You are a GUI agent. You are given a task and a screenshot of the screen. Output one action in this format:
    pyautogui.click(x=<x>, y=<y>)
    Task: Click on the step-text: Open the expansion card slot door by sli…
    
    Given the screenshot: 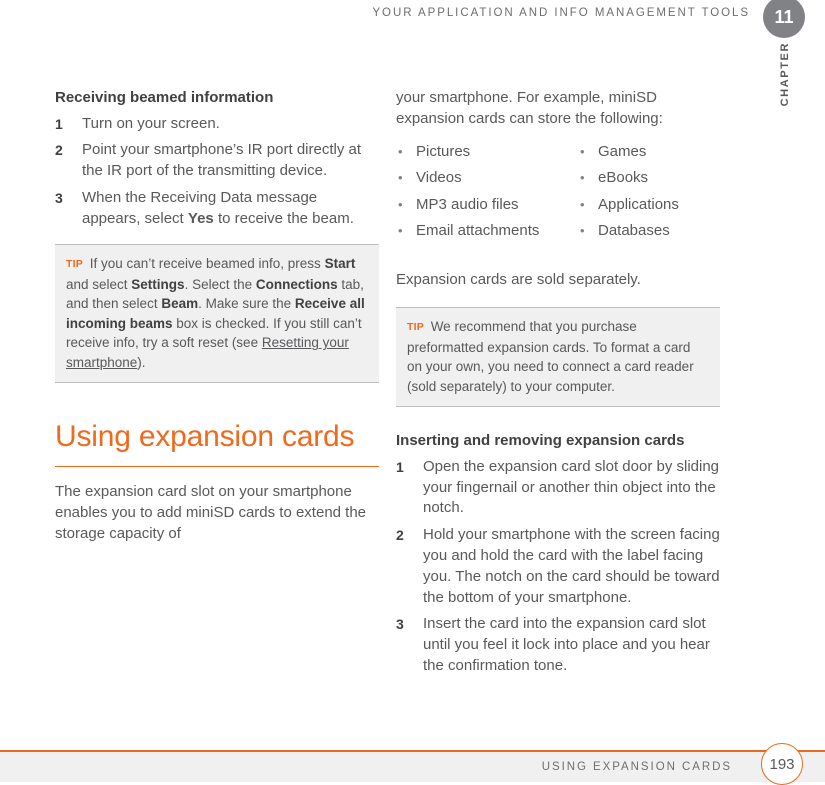 What is the action you would take?
    pyautogui.click(x=571, y=487)
    